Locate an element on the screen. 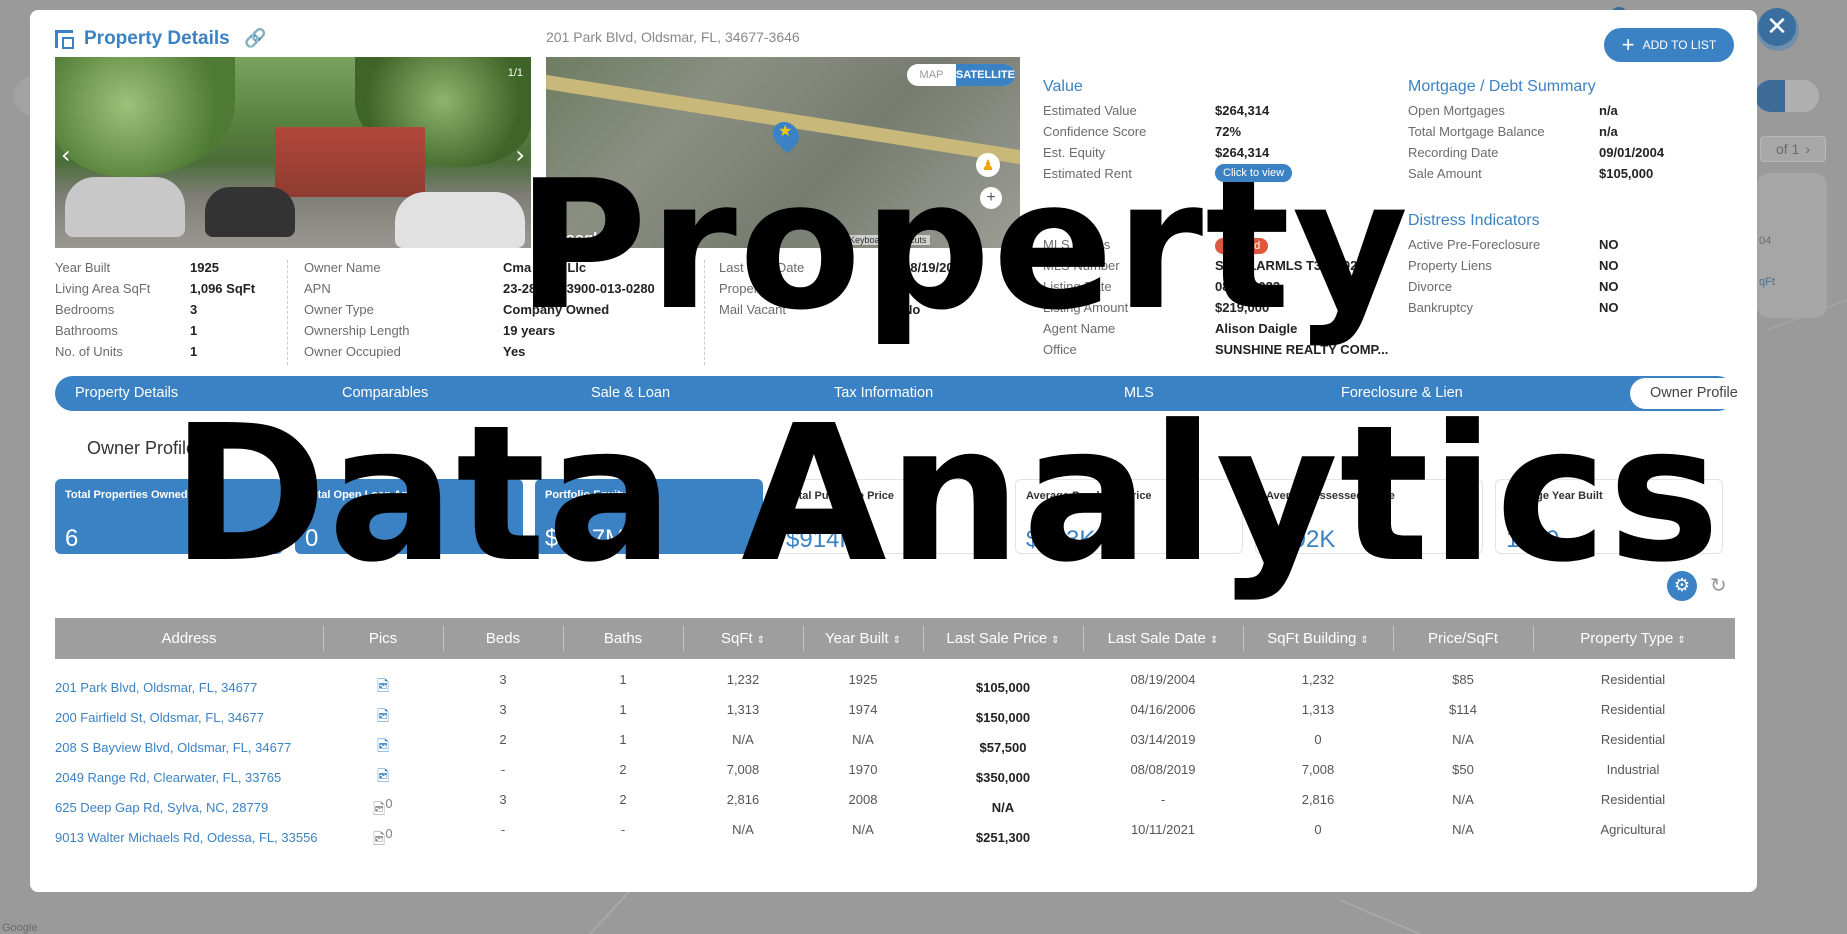 Image resolution: width=1847 pixels, height=934 pixels. value-title: Value is located at coordinates (1063, 86).